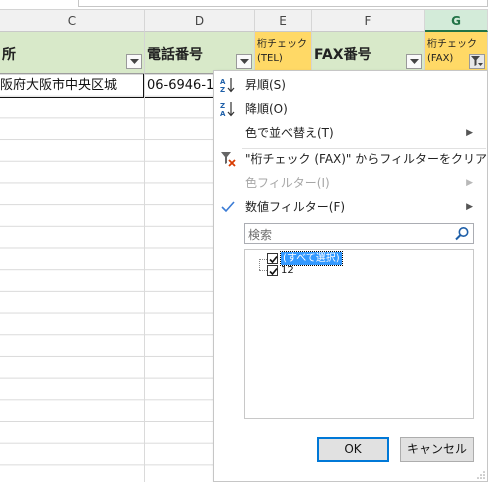  Describe the element at coordinates (283, 3) in the screenshot. I see `formula-input` at that location.